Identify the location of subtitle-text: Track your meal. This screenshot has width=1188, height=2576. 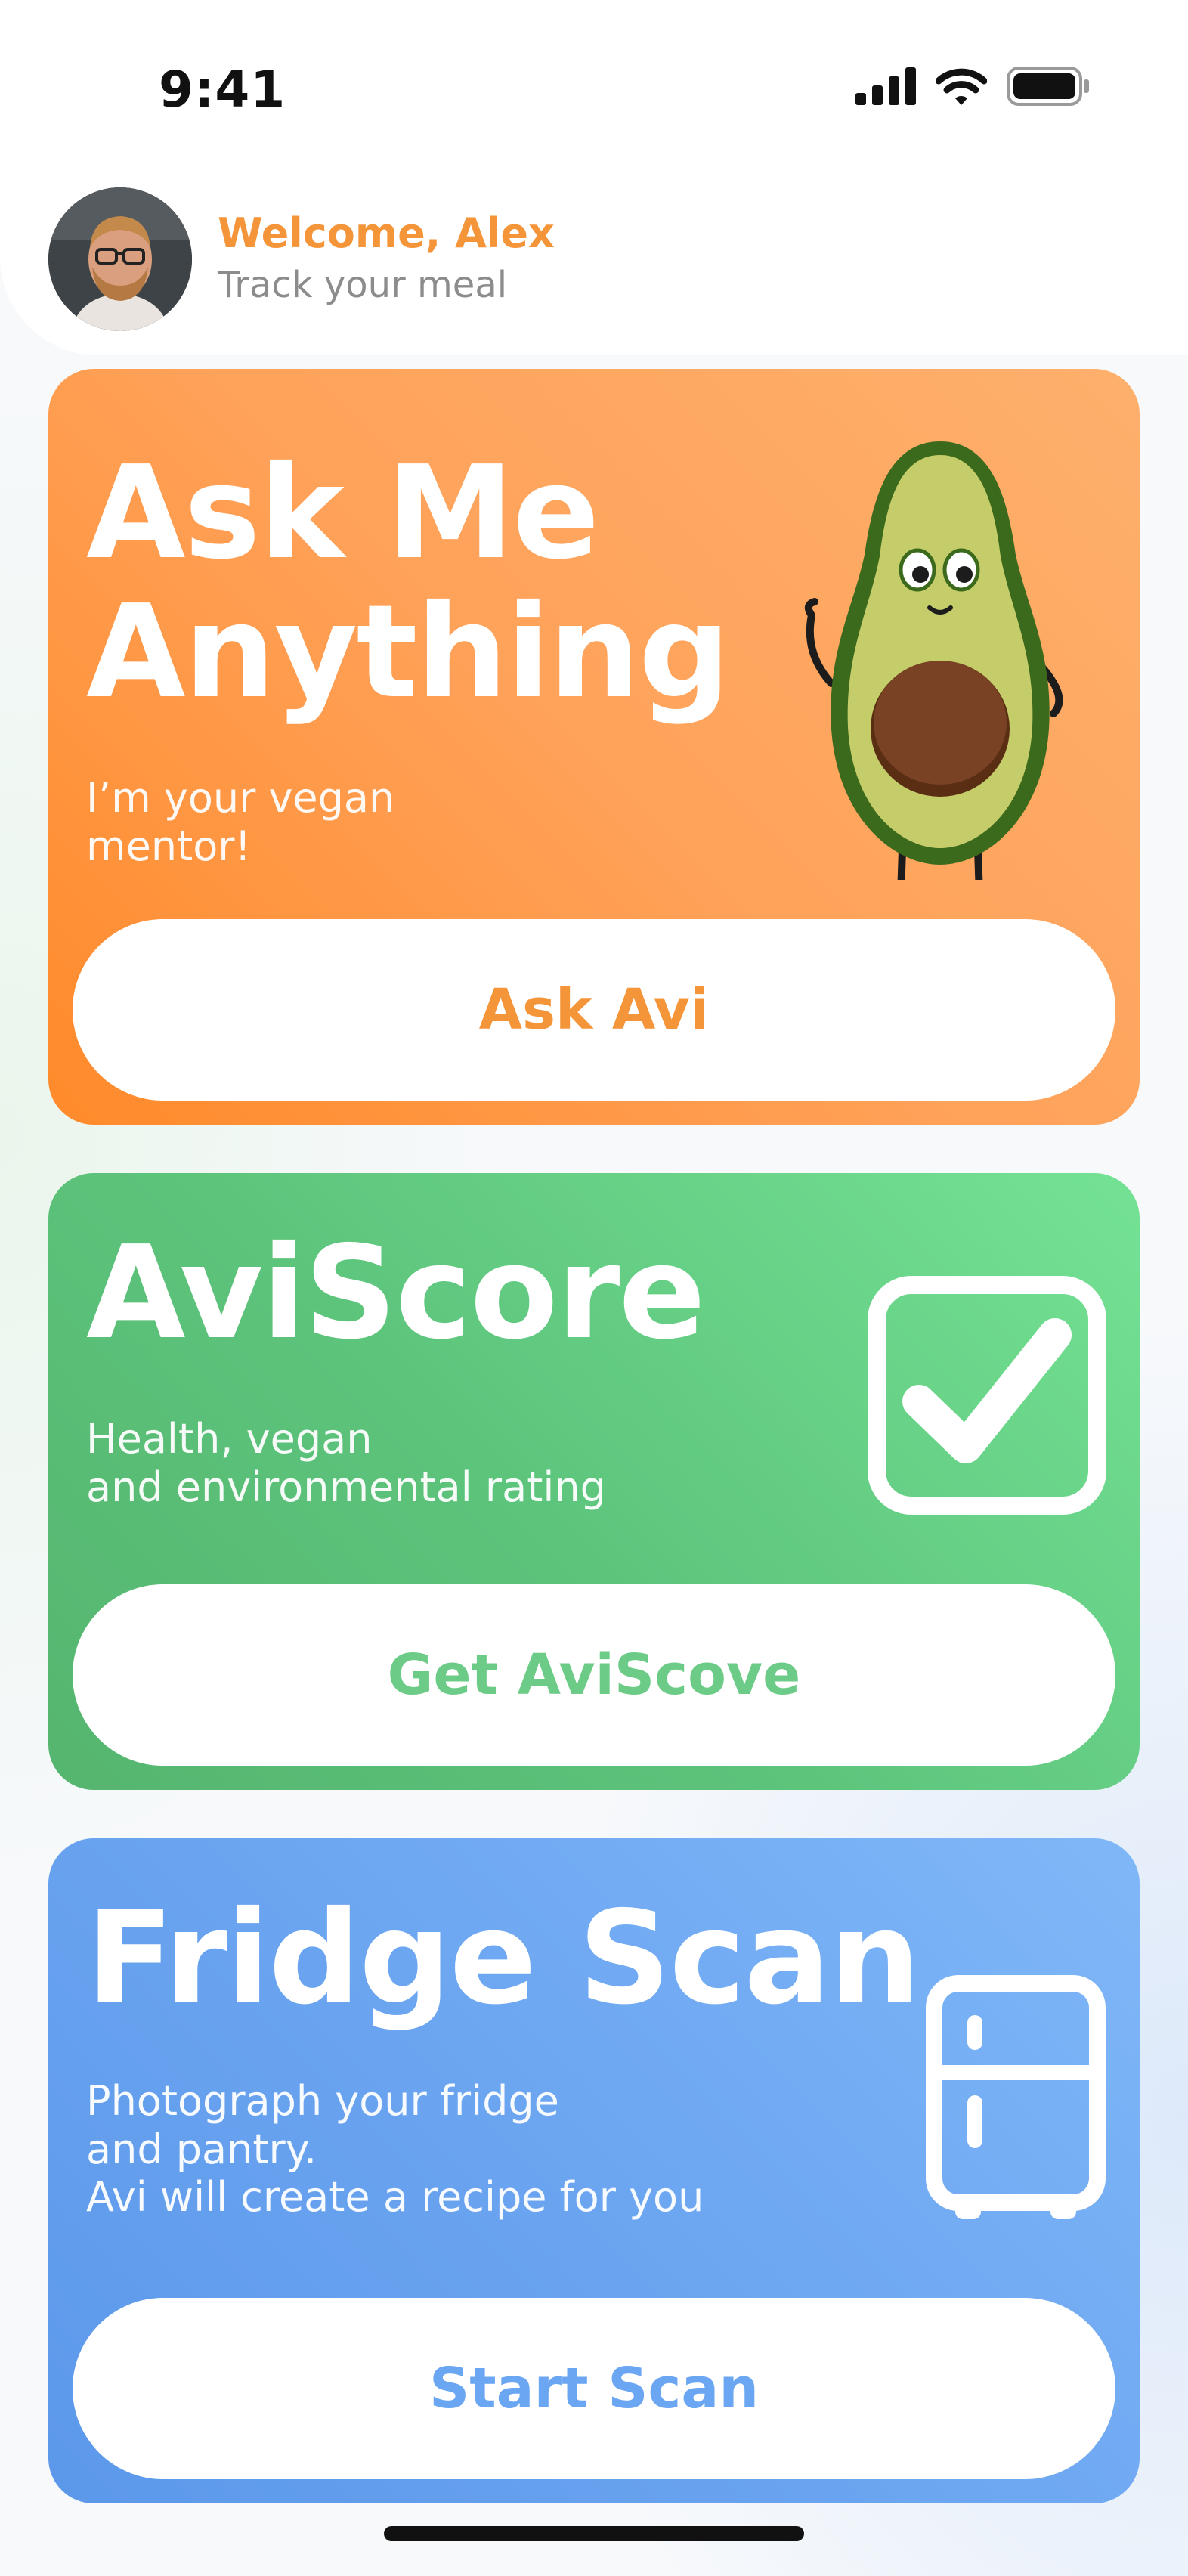
(363, 285).